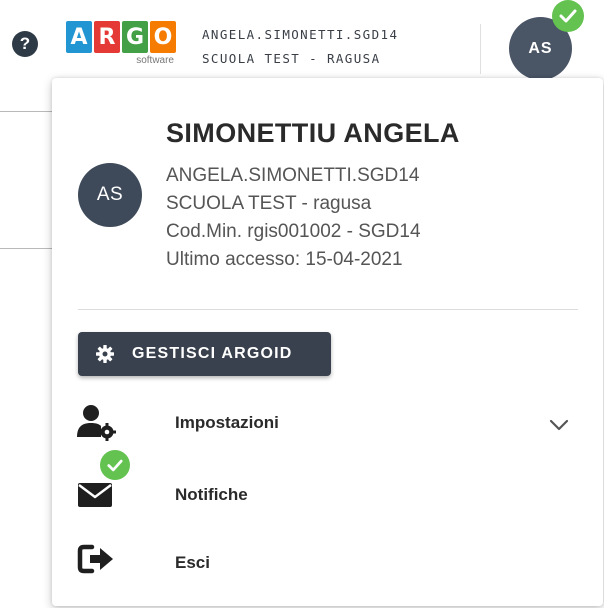  Describe the element at coordinates (480, 49) in the screenshot. I see `header-divider` at that location.